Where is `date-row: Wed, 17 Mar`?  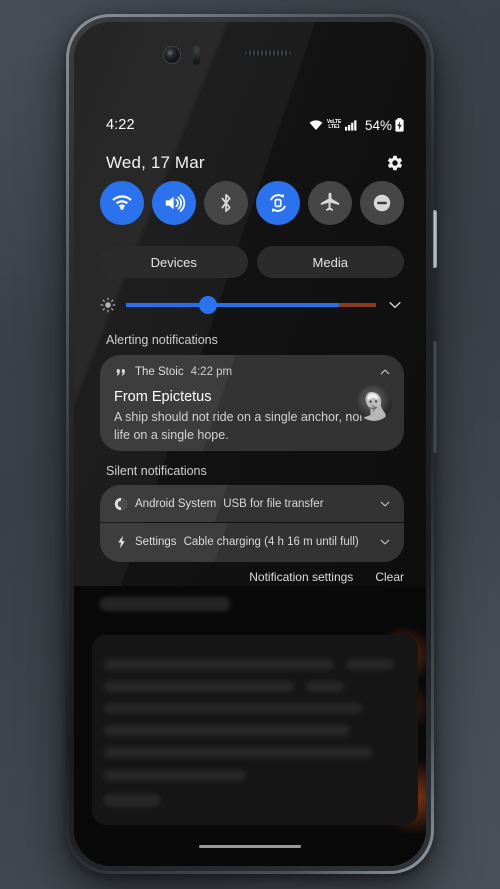
date-row: Wed, 17 Mar is located at coordinates (250, 163).